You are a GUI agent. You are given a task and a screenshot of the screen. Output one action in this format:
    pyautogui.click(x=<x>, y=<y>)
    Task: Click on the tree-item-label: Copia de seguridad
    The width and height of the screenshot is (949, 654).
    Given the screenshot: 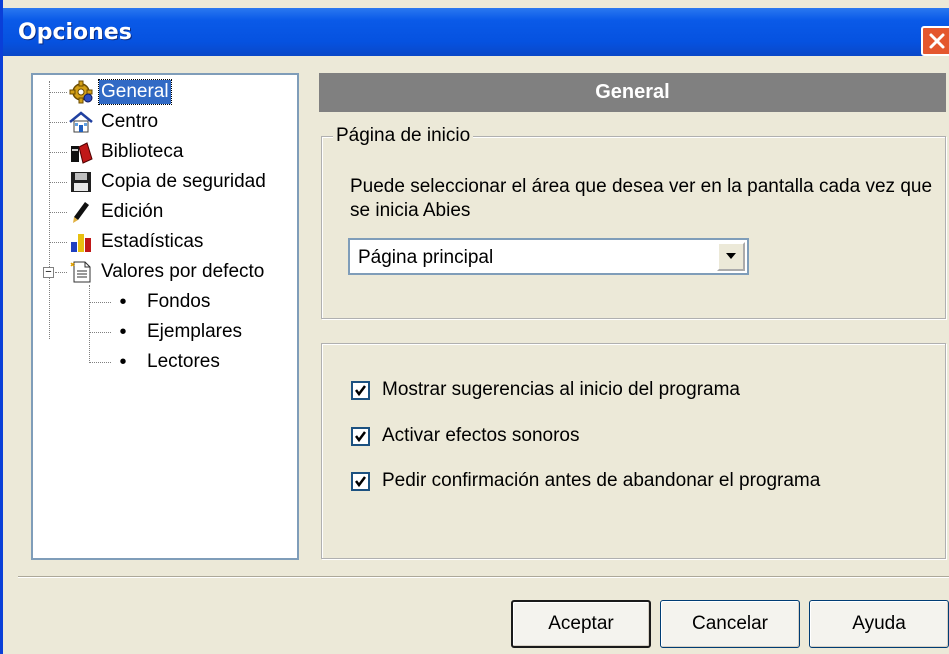 What is the action you would take?
    pyautogui.click(x=183, y=181)
    